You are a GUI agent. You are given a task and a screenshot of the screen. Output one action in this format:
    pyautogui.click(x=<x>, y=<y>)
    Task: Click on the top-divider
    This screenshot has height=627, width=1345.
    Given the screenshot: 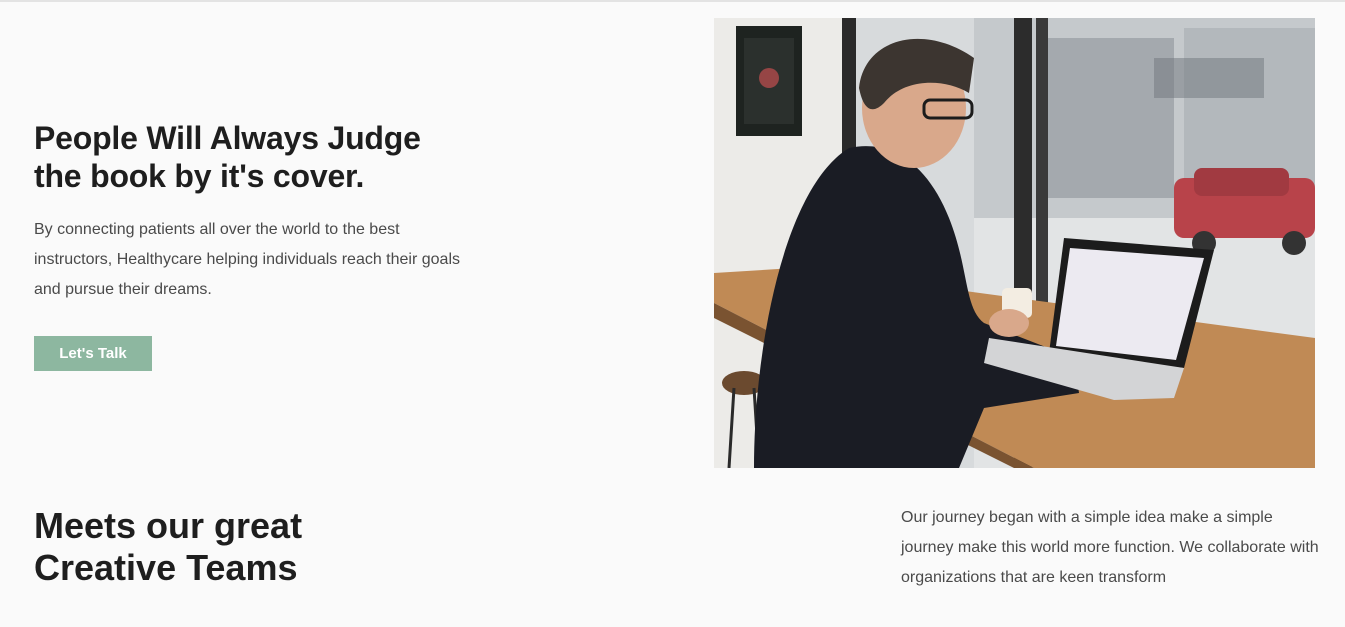 What is the action you would take?
    pyautogui.click(x=672, y=1)
    